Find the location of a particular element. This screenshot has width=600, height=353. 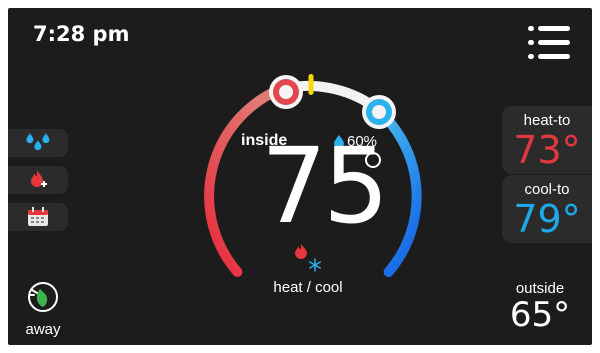

hamburger-menu-icon is located at coordinates (549, 43).